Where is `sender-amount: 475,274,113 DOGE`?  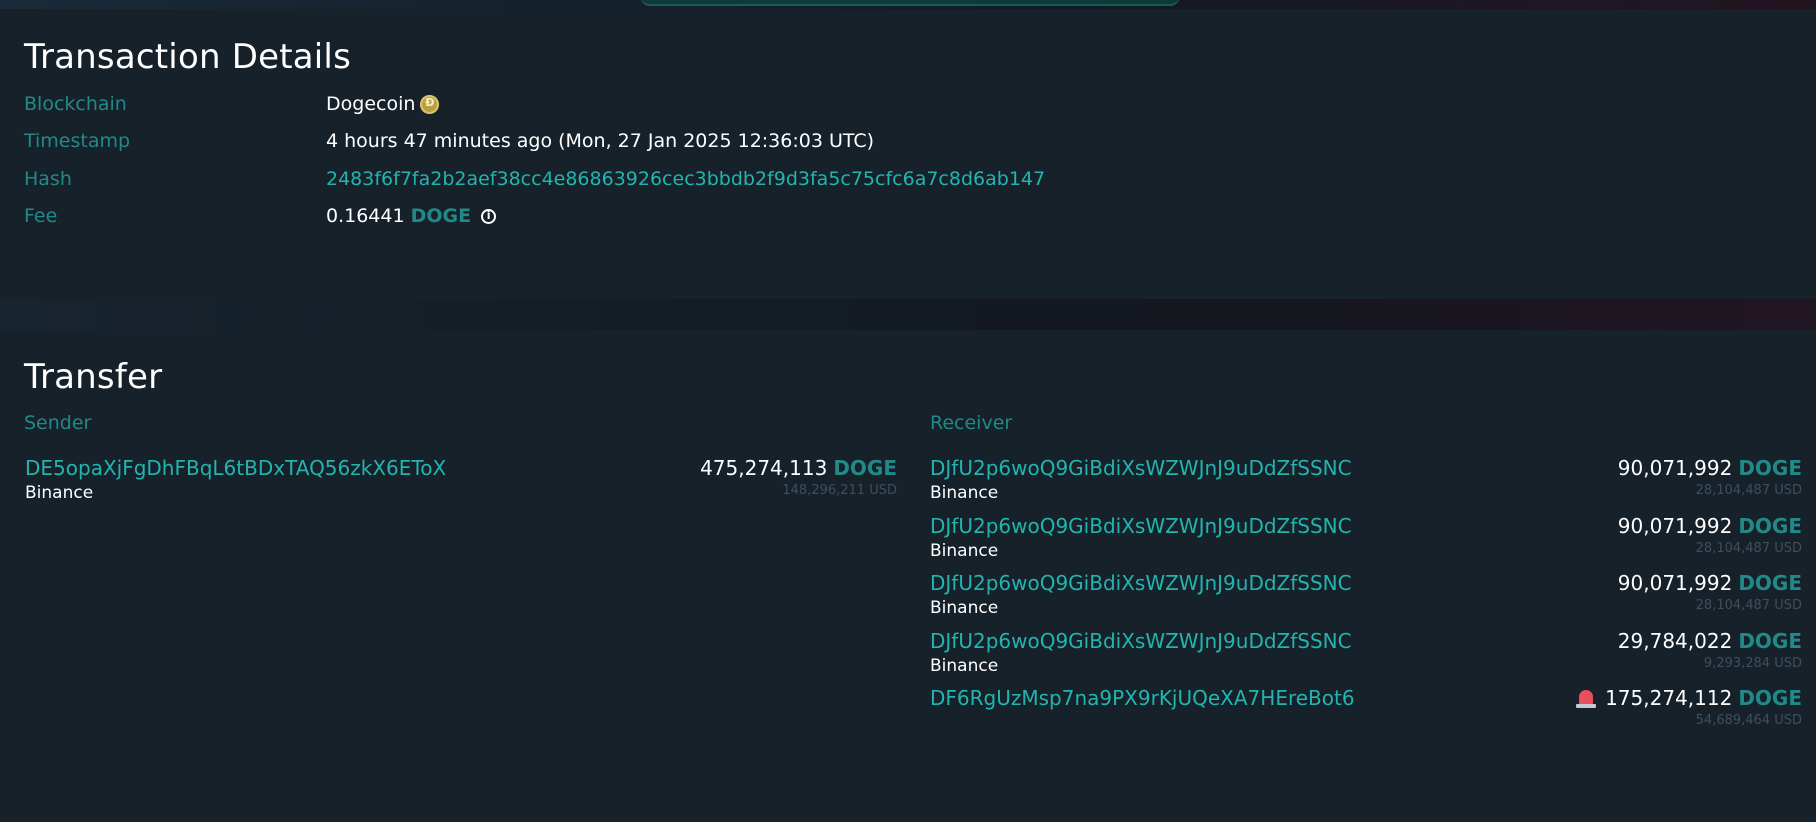 sender-amount: 475,274,113 DOGE is located at coordinates (798, 468).